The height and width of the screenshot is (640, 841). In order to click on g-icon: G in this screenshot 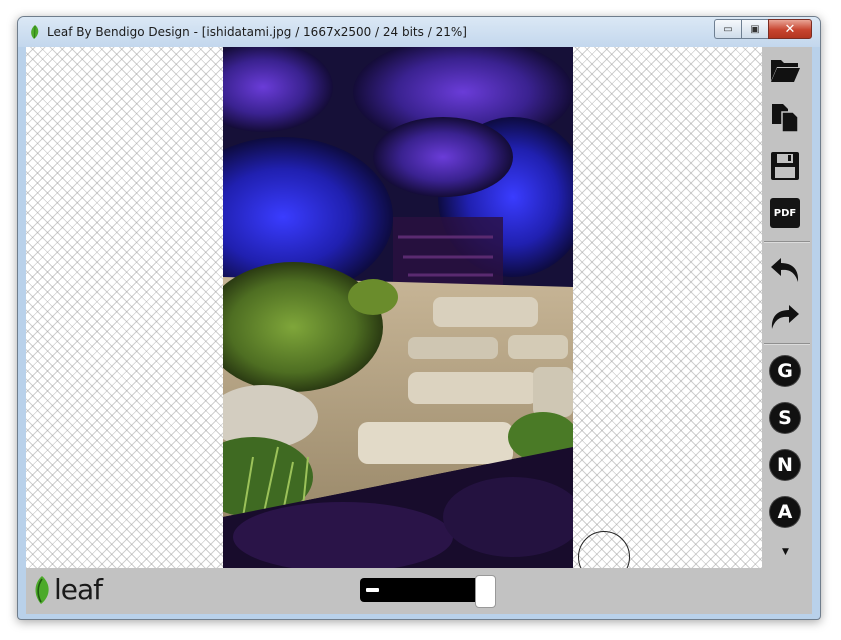, I will do `click(785, 371)`.